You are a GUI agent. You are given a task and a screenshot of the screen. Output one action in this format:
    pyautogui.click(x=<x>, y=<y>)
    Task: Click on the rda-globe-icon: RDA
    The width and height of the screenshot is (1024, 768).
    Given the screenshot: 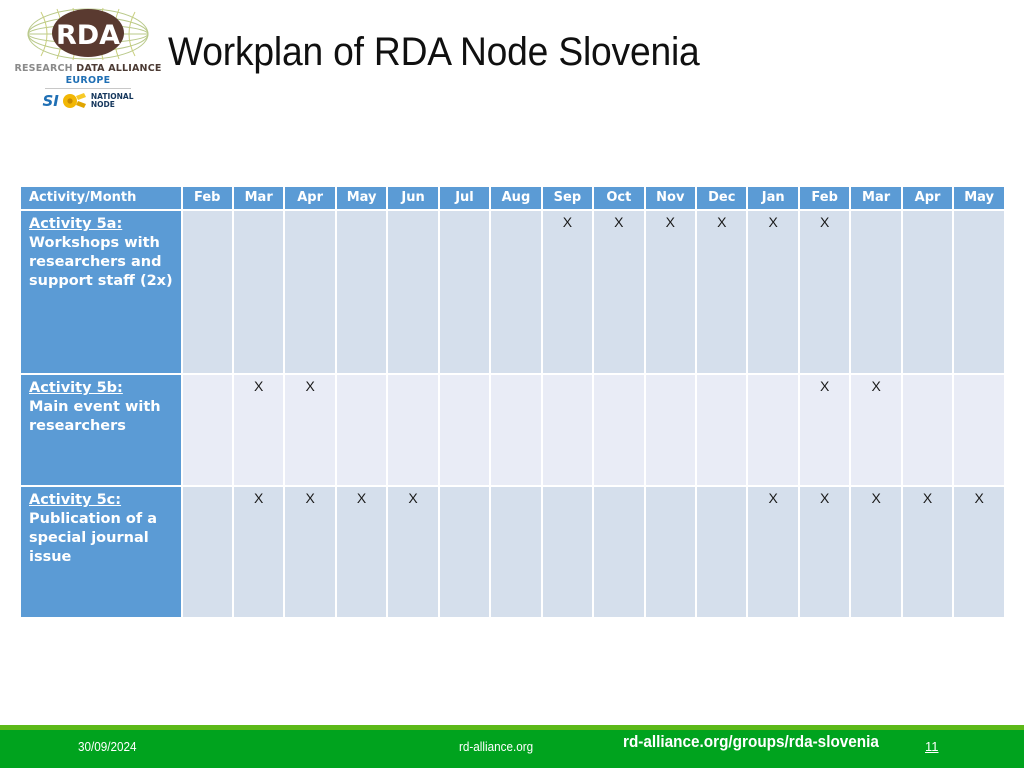 What is the action you would take?
    pyautogui.click(x=88, y=34)
    